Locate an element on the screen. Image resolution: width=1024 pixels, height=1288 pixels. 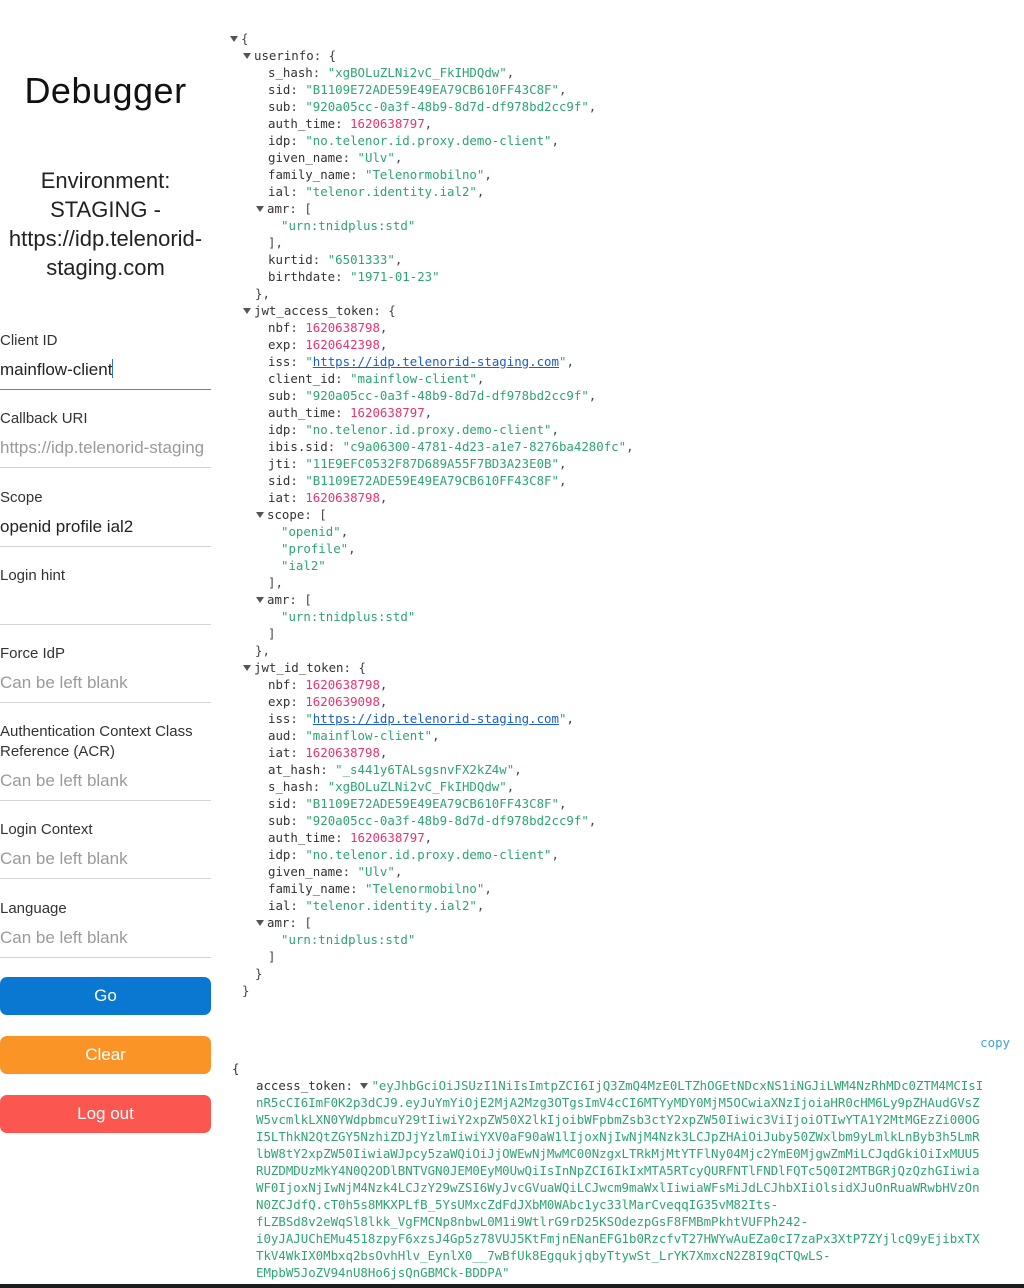
json-key: sid is located at coordinates (279, 803).